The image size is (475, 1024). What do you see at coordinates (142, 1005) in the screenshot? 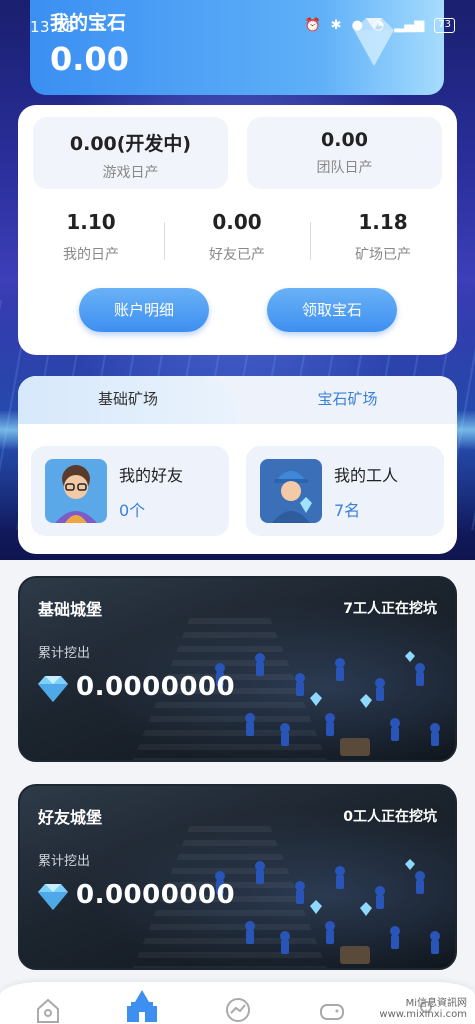
I see `castle-icon` at bounding box center [142, 1005].